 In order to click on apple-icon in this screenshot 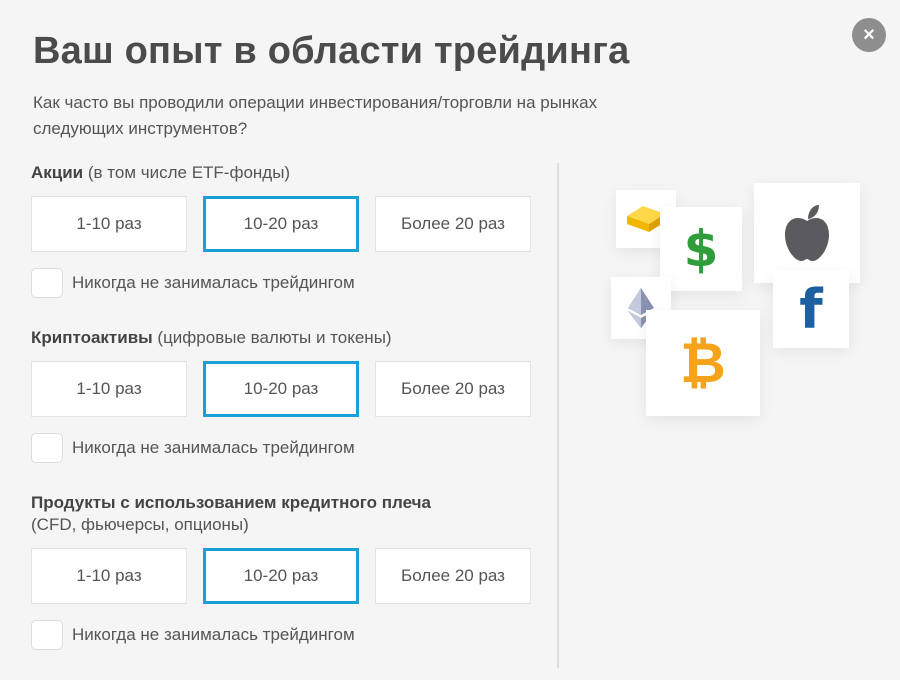, I will do `click(807, 233)`.